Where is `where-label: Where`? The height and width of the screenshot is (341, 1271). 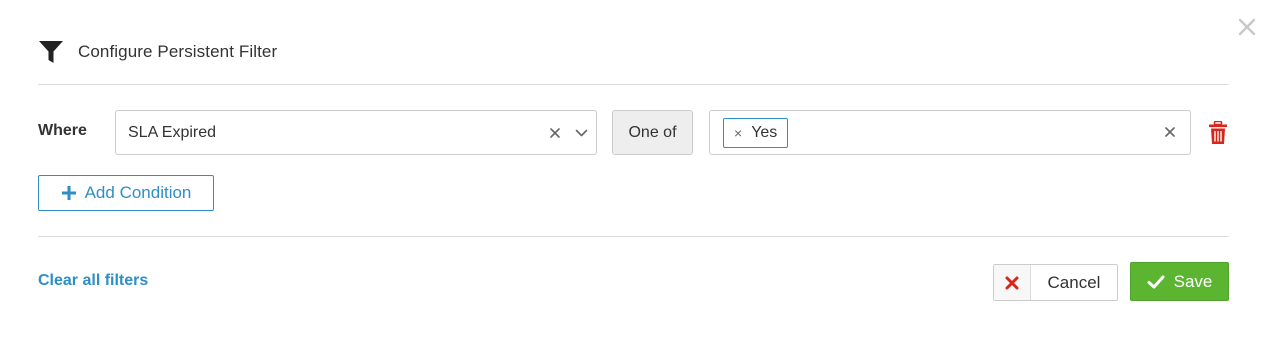
where-label: Where is located at coordinates (62, 130).